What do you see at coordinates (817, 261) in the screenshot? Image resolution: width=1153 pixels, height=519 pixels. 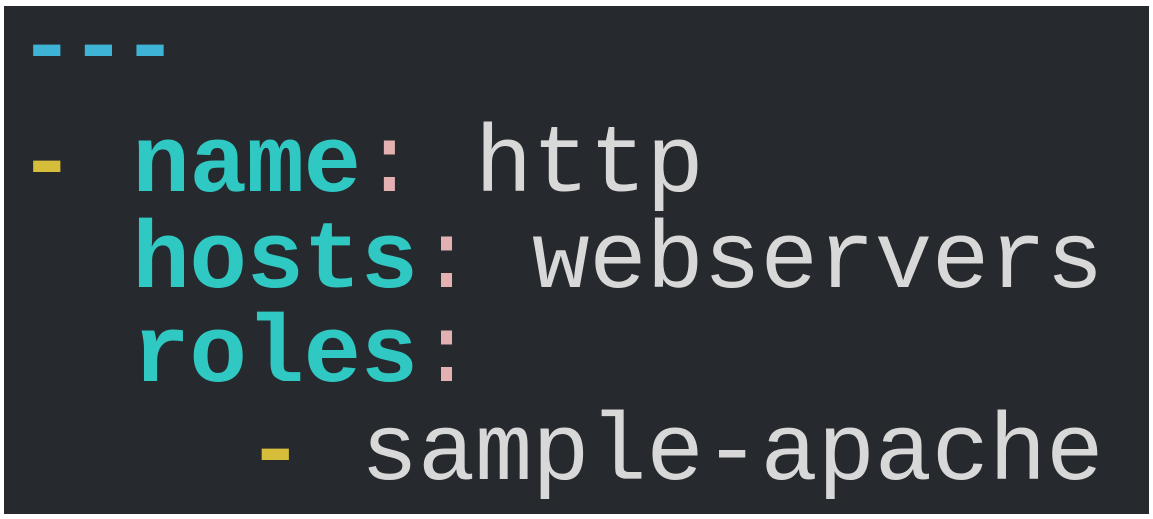 I see `yaml-value-hosts: webservers` at bounding box center [817, 261].